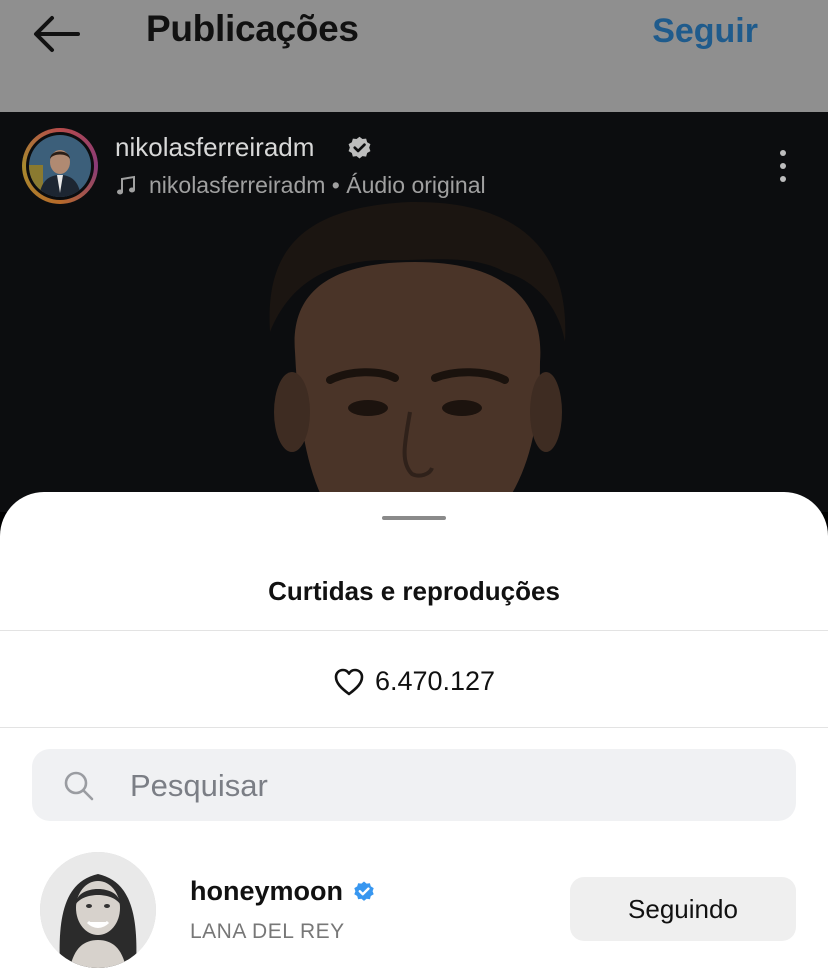  Describe the element at coordinates (414, 56) in the screenshot. I see `top-bar: Publicações Seguir` at that location.